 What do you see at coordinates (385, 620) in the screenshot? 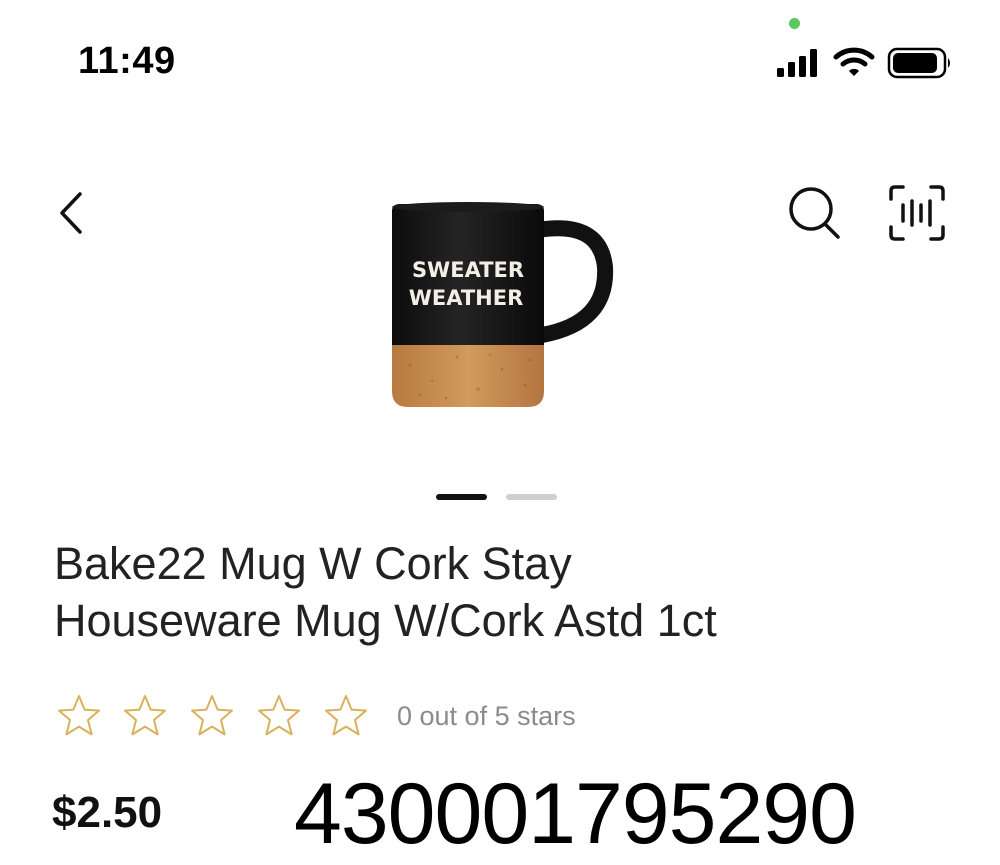
I see `product-title-line-2: Houseware Mug W/Cork Astd 1ct` at bounding box center [385, 620].